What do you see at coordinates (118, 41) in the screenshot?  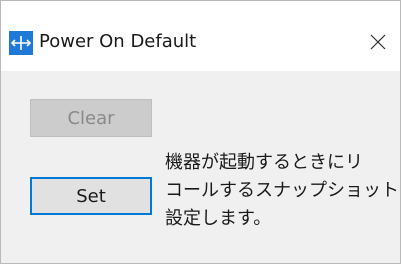 I see `window-title: Power On Default` at bounding box center [118, 41].